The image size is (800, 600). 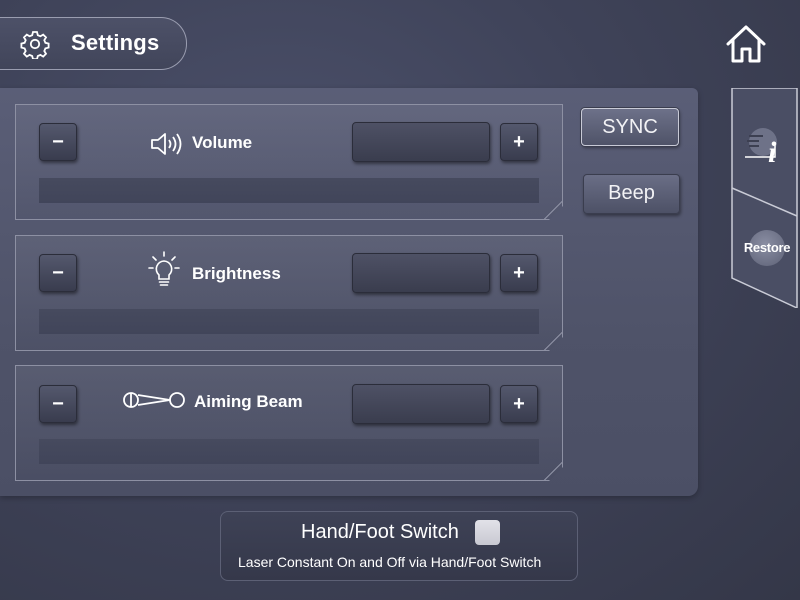 I want to click on volume-decrease-button: −, so click(x=58, y=142).